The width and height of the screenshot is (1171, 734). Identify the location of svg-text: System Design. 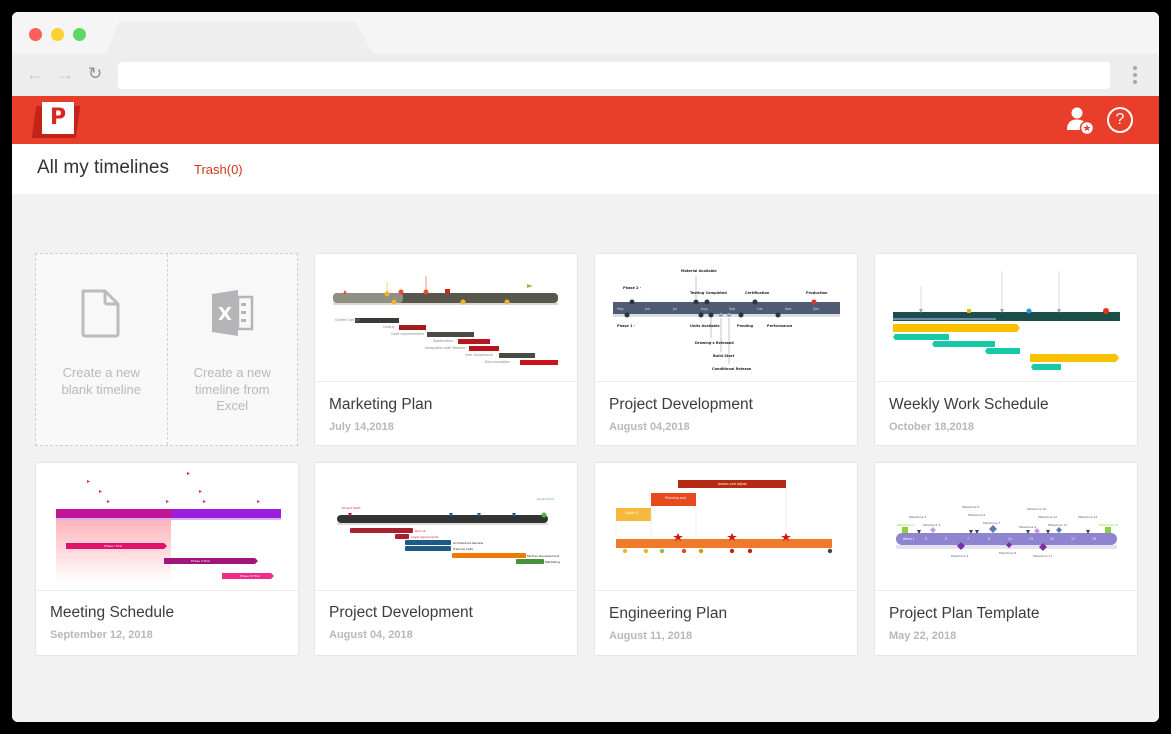
(347, 320).